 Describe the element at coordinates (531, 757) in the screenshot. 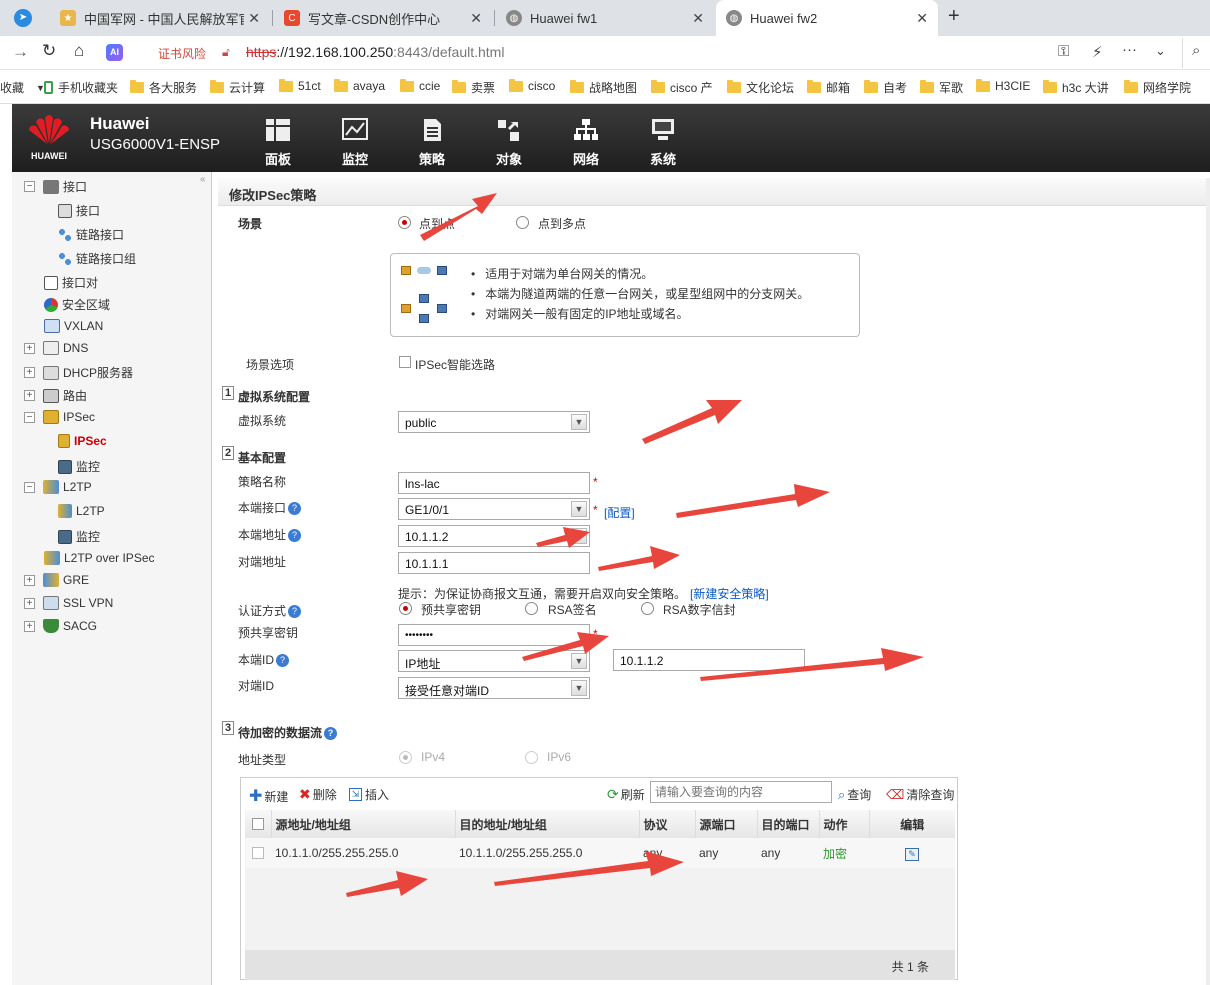

I see `ipv6-radio` at that location.